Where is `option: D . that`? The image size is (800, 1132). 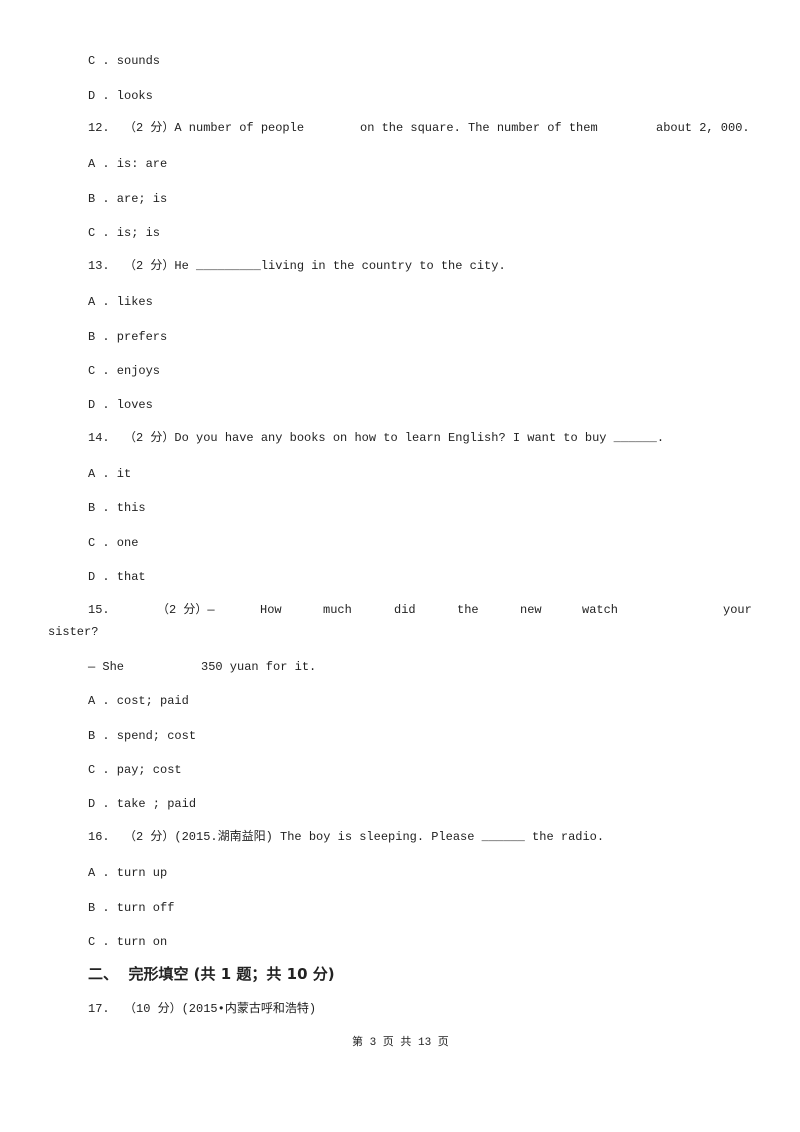 option: D . that is located at coordinates (117, 577).